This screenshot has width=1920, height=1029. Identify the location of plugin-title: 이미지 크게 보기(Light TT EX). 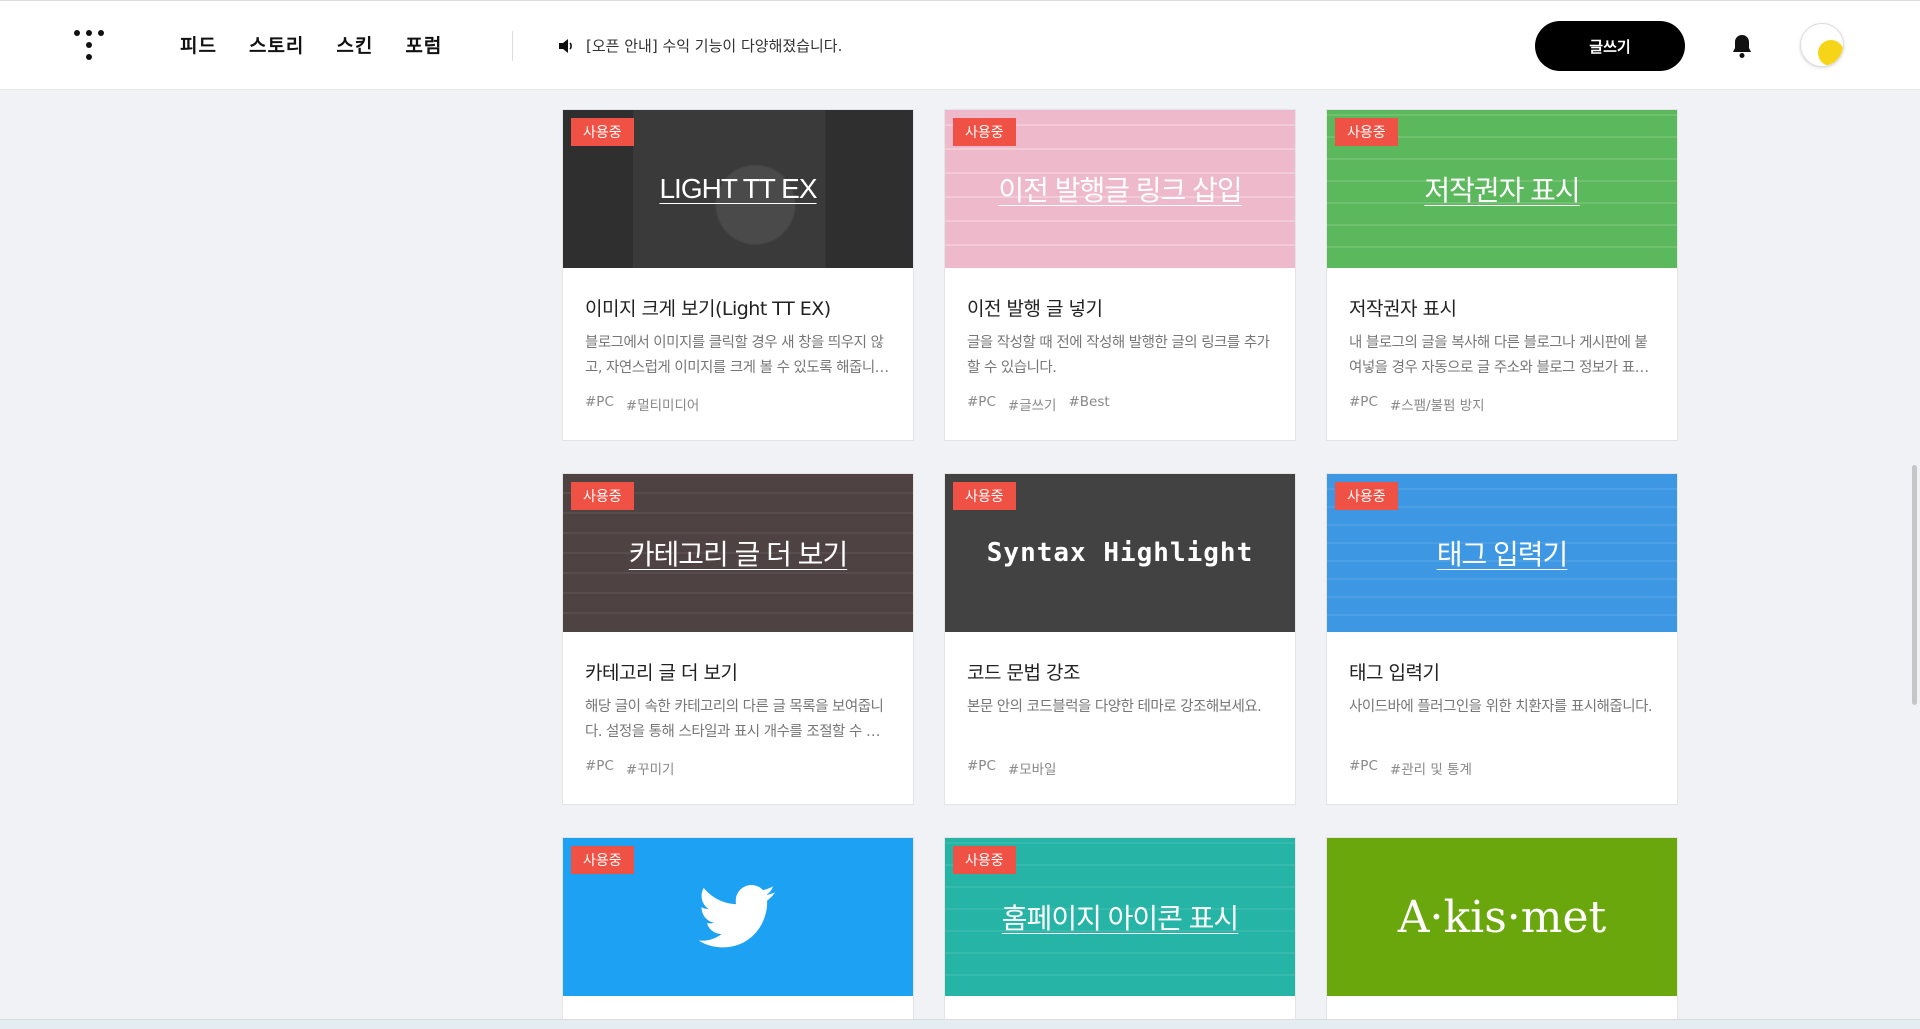
(708, 309).